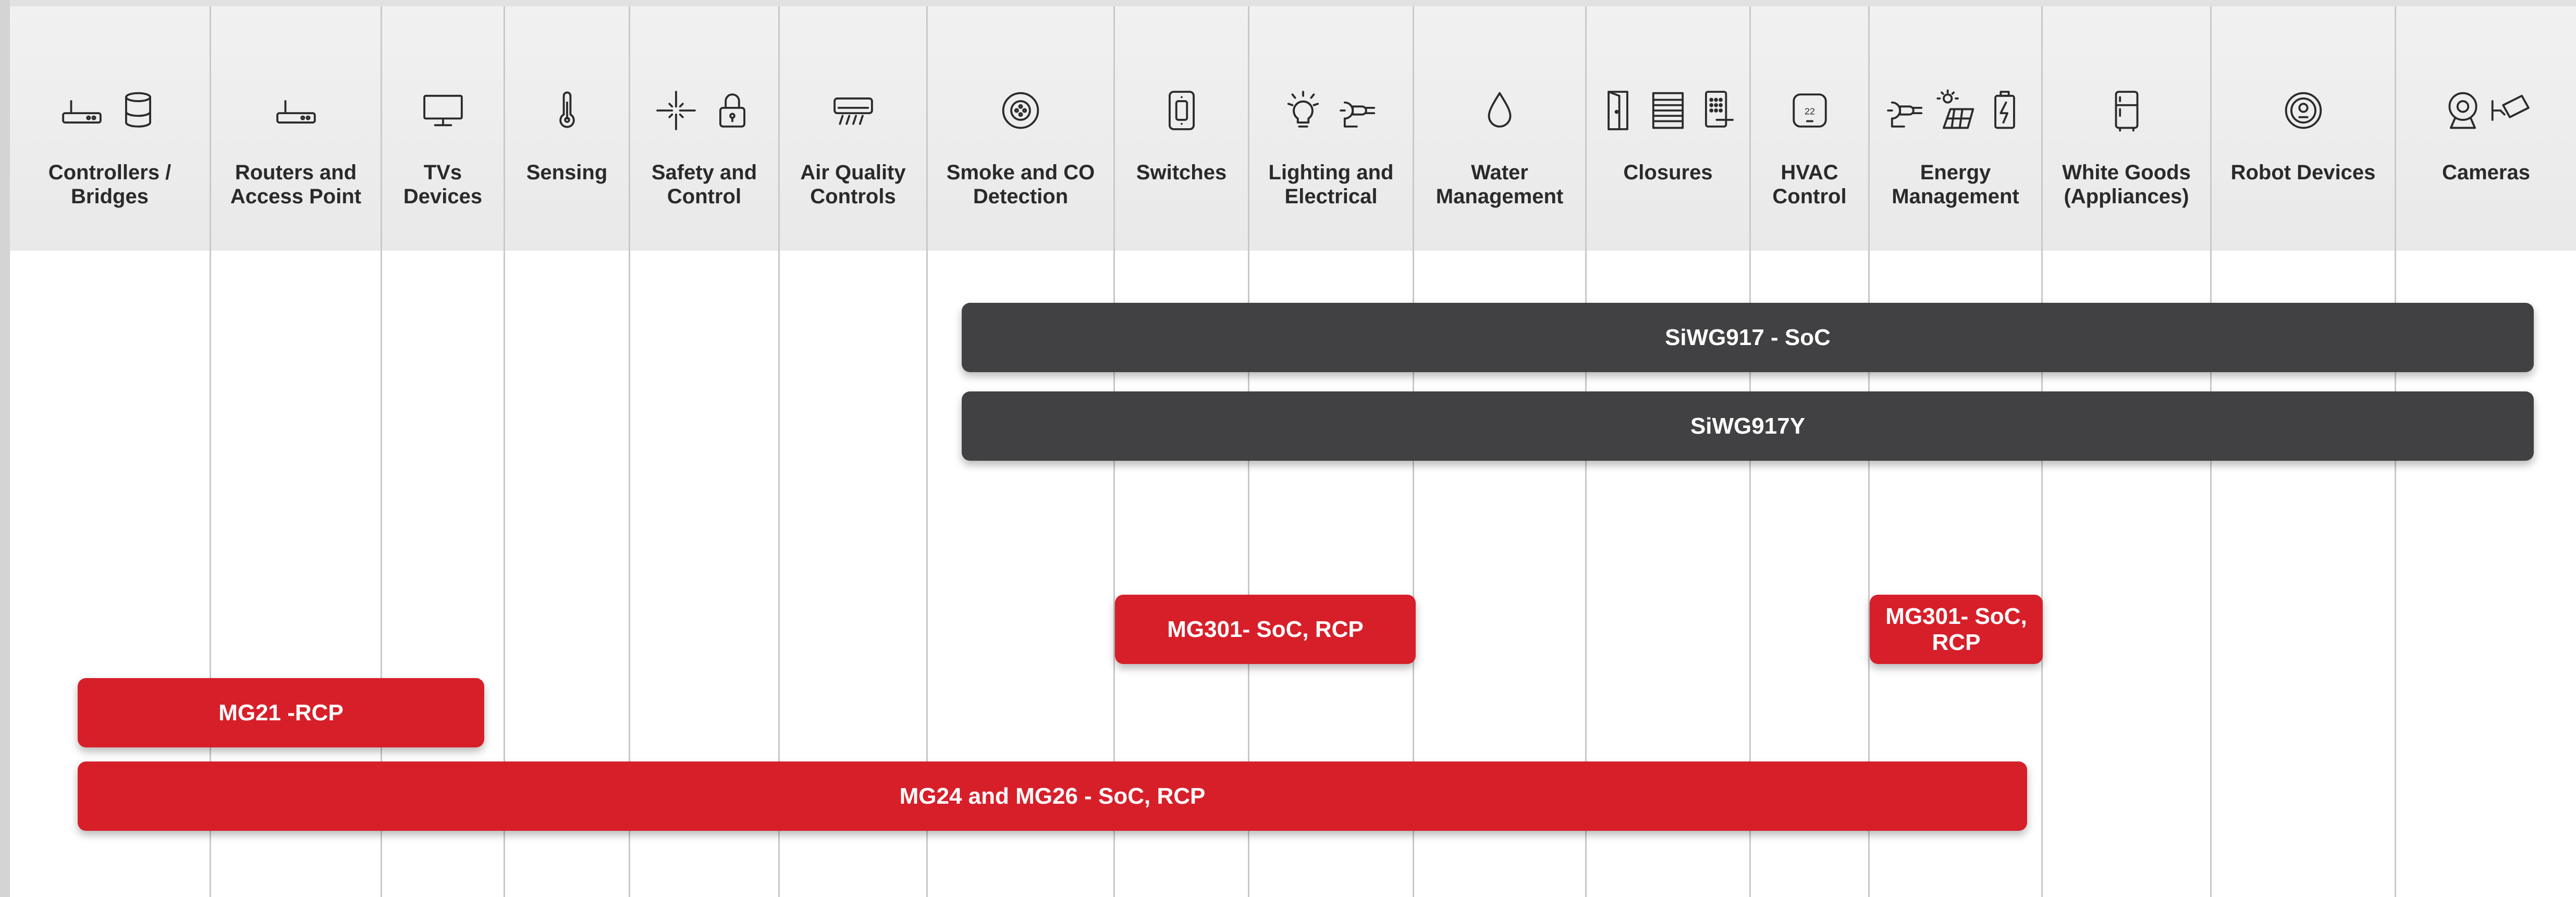  I want to click on column-label: Lighting and Electrical, so click(1331, 184).